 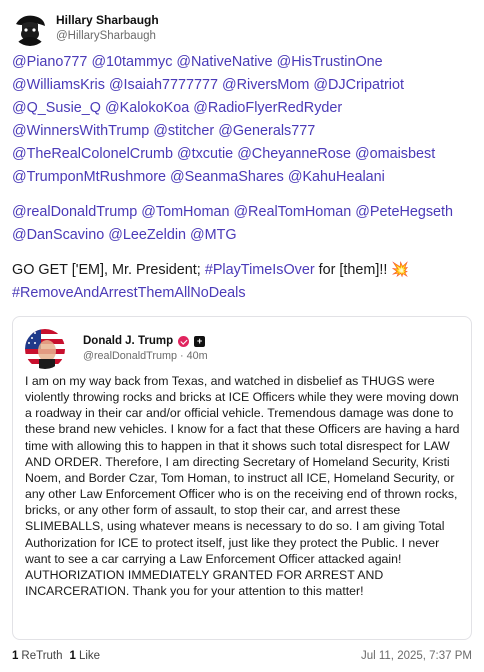 I want to click on mention-link: @Piano777, so click(x=49, y=62).